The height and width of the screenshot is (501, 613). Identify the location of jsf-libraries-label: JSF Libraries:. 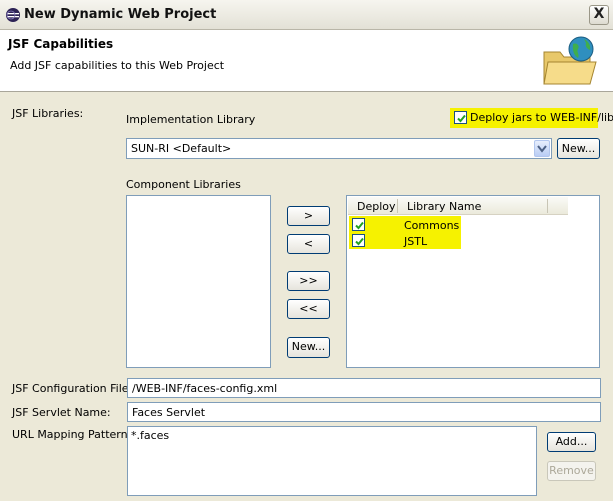
(48, 113).